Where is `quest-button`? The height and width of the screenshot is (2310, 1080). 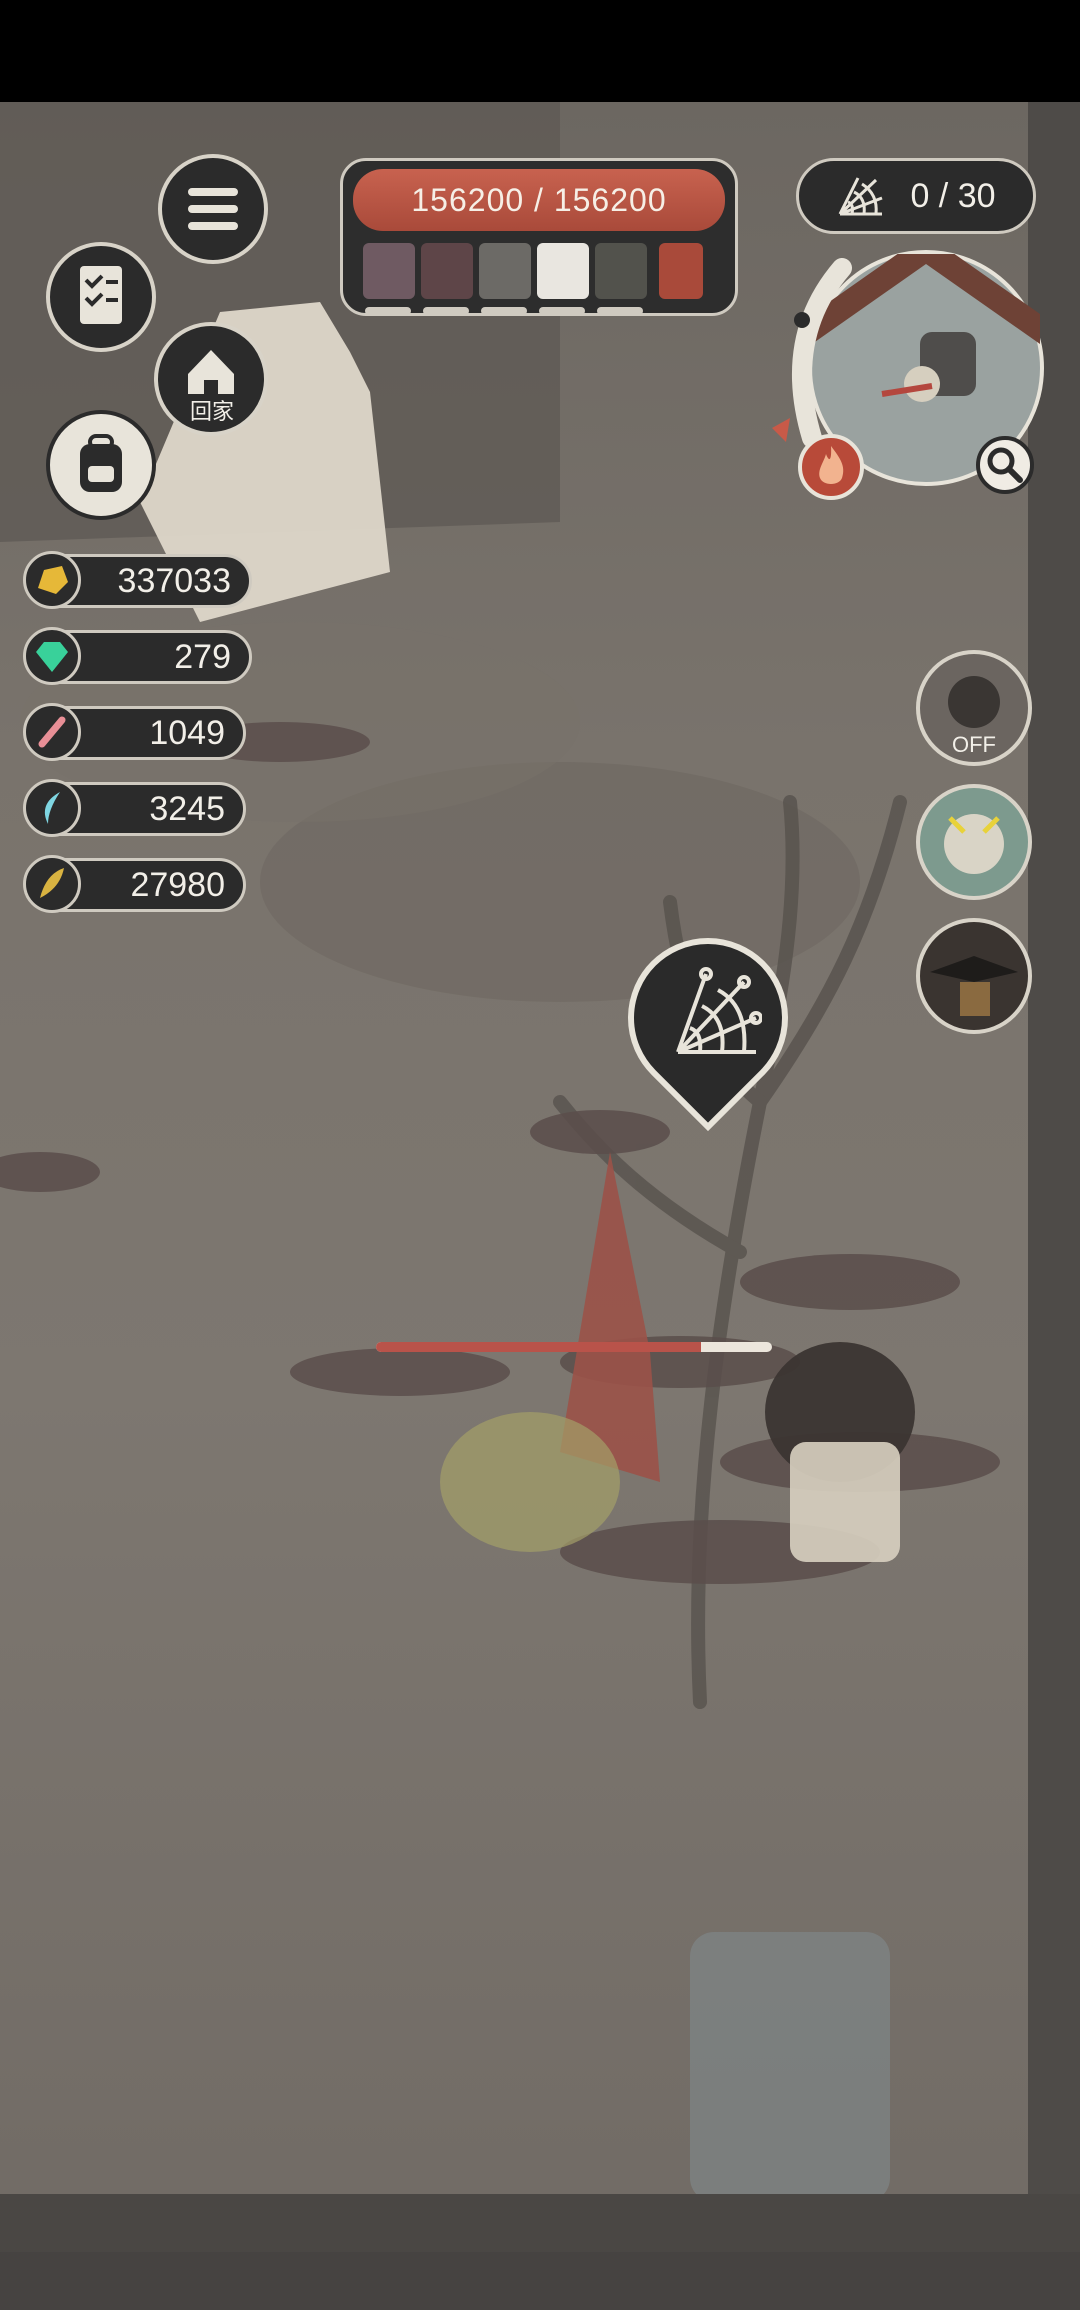 quest-button is located at coordinates (101, 297).